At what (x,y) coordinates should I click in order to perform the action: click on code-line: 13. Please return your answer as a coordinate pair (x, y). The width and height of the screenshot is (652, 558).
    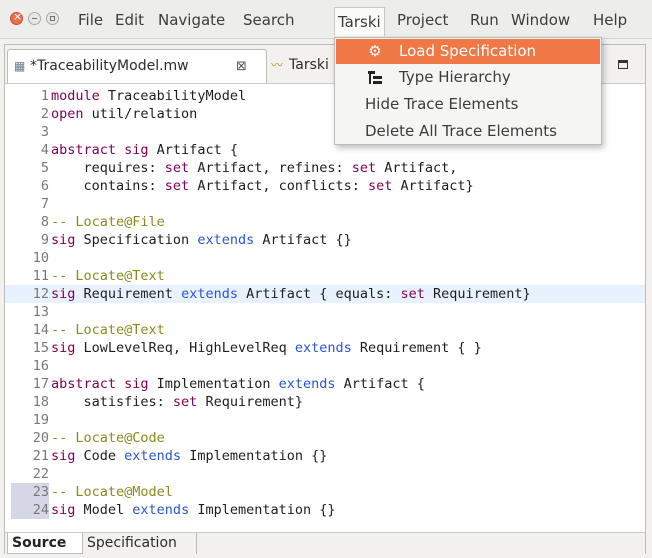
    Looking at the image, I should click on (325, 312).